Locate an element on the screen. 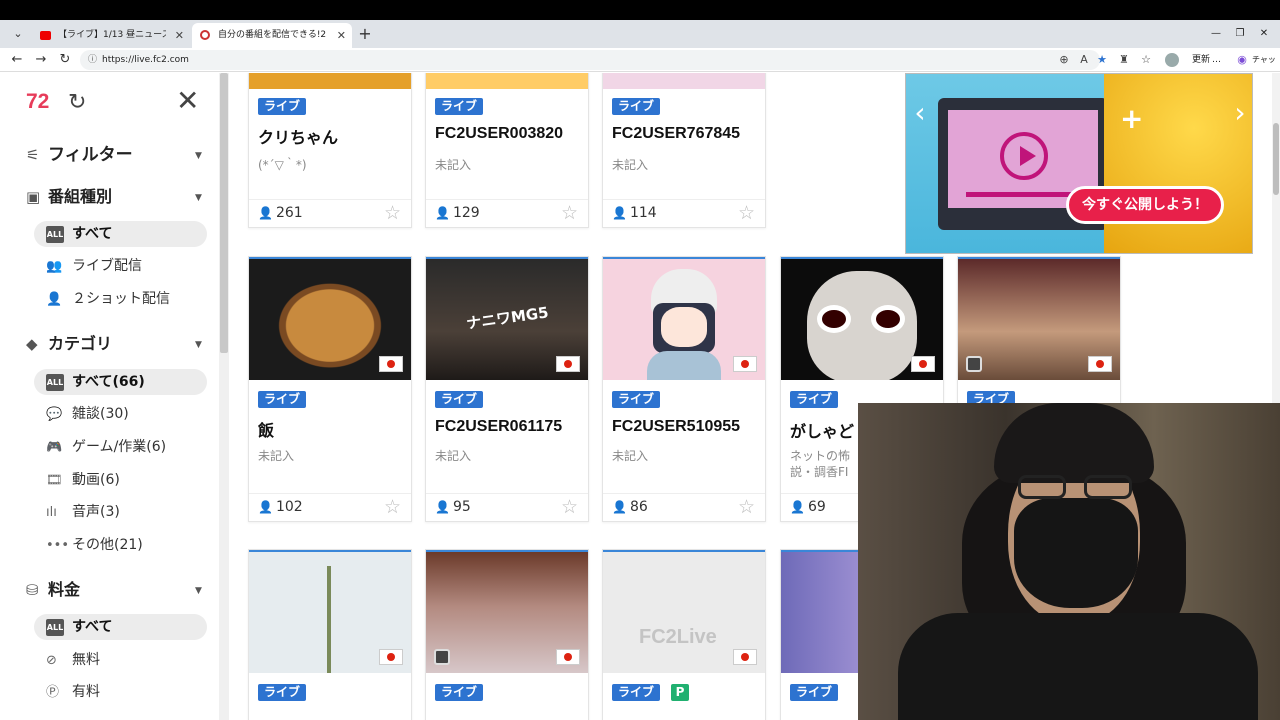 This screenshot has height=720, width=1280. stream-card: ライブ FC2USER510955 未記入 👤 86 ☆ is located at coordinates (684, 389).